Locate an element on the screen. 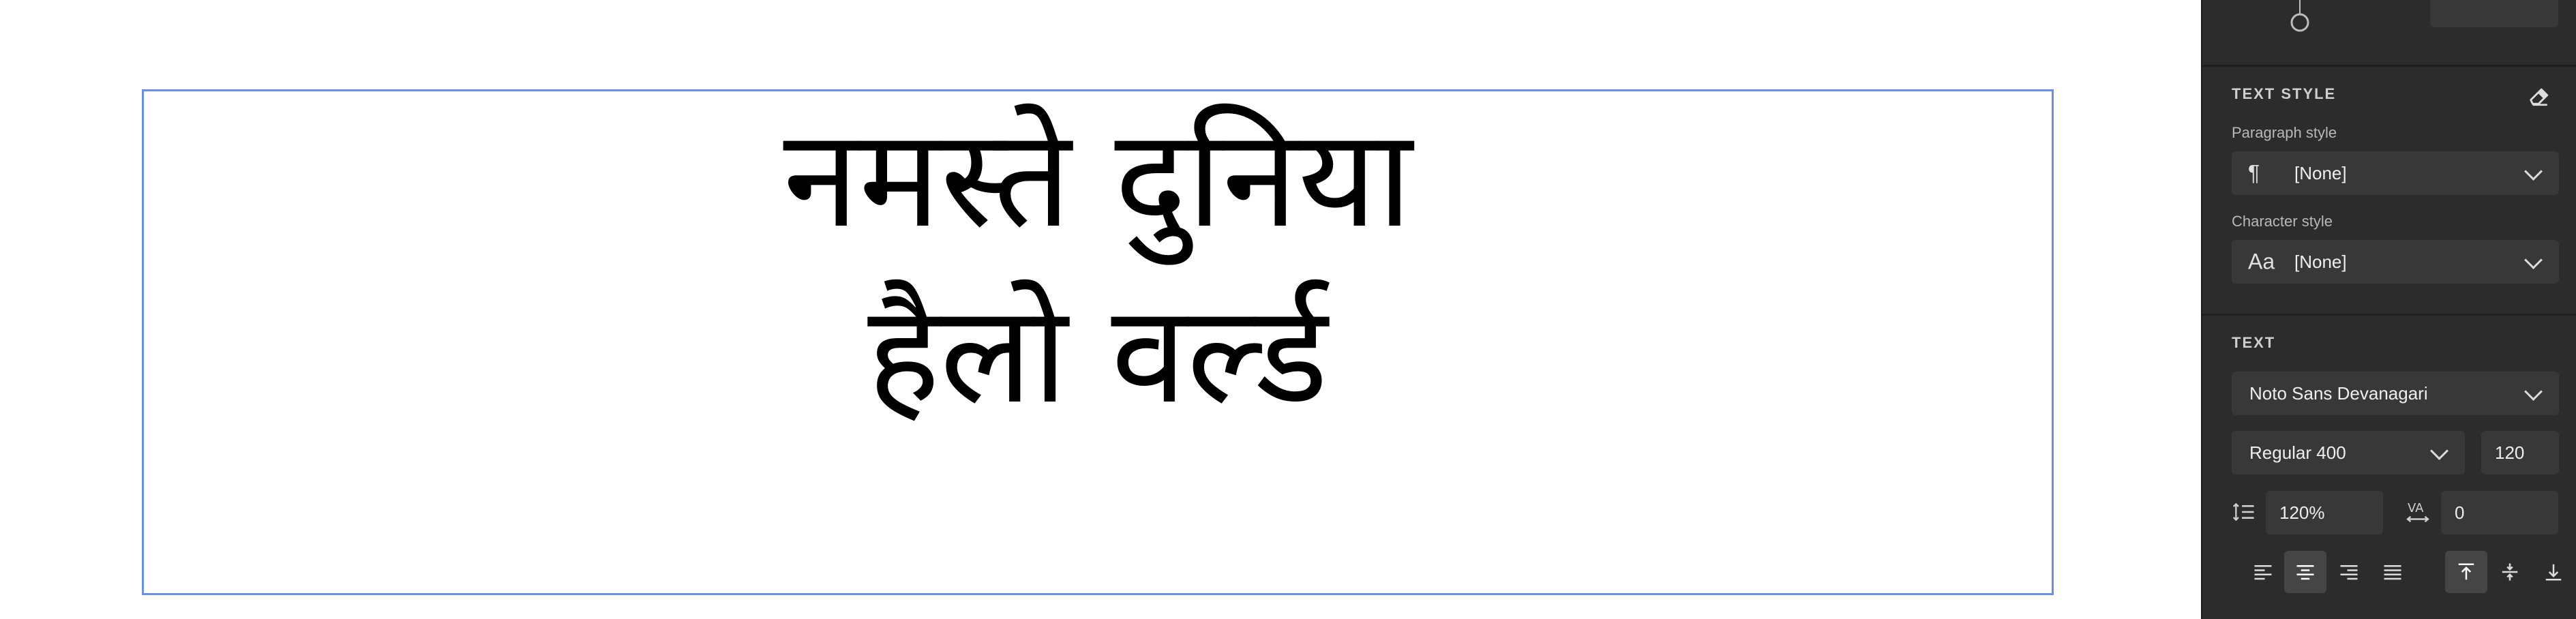 This screenshot has height=619, width=2576. valign-bottom-button is located at coordinates (2553, 572).